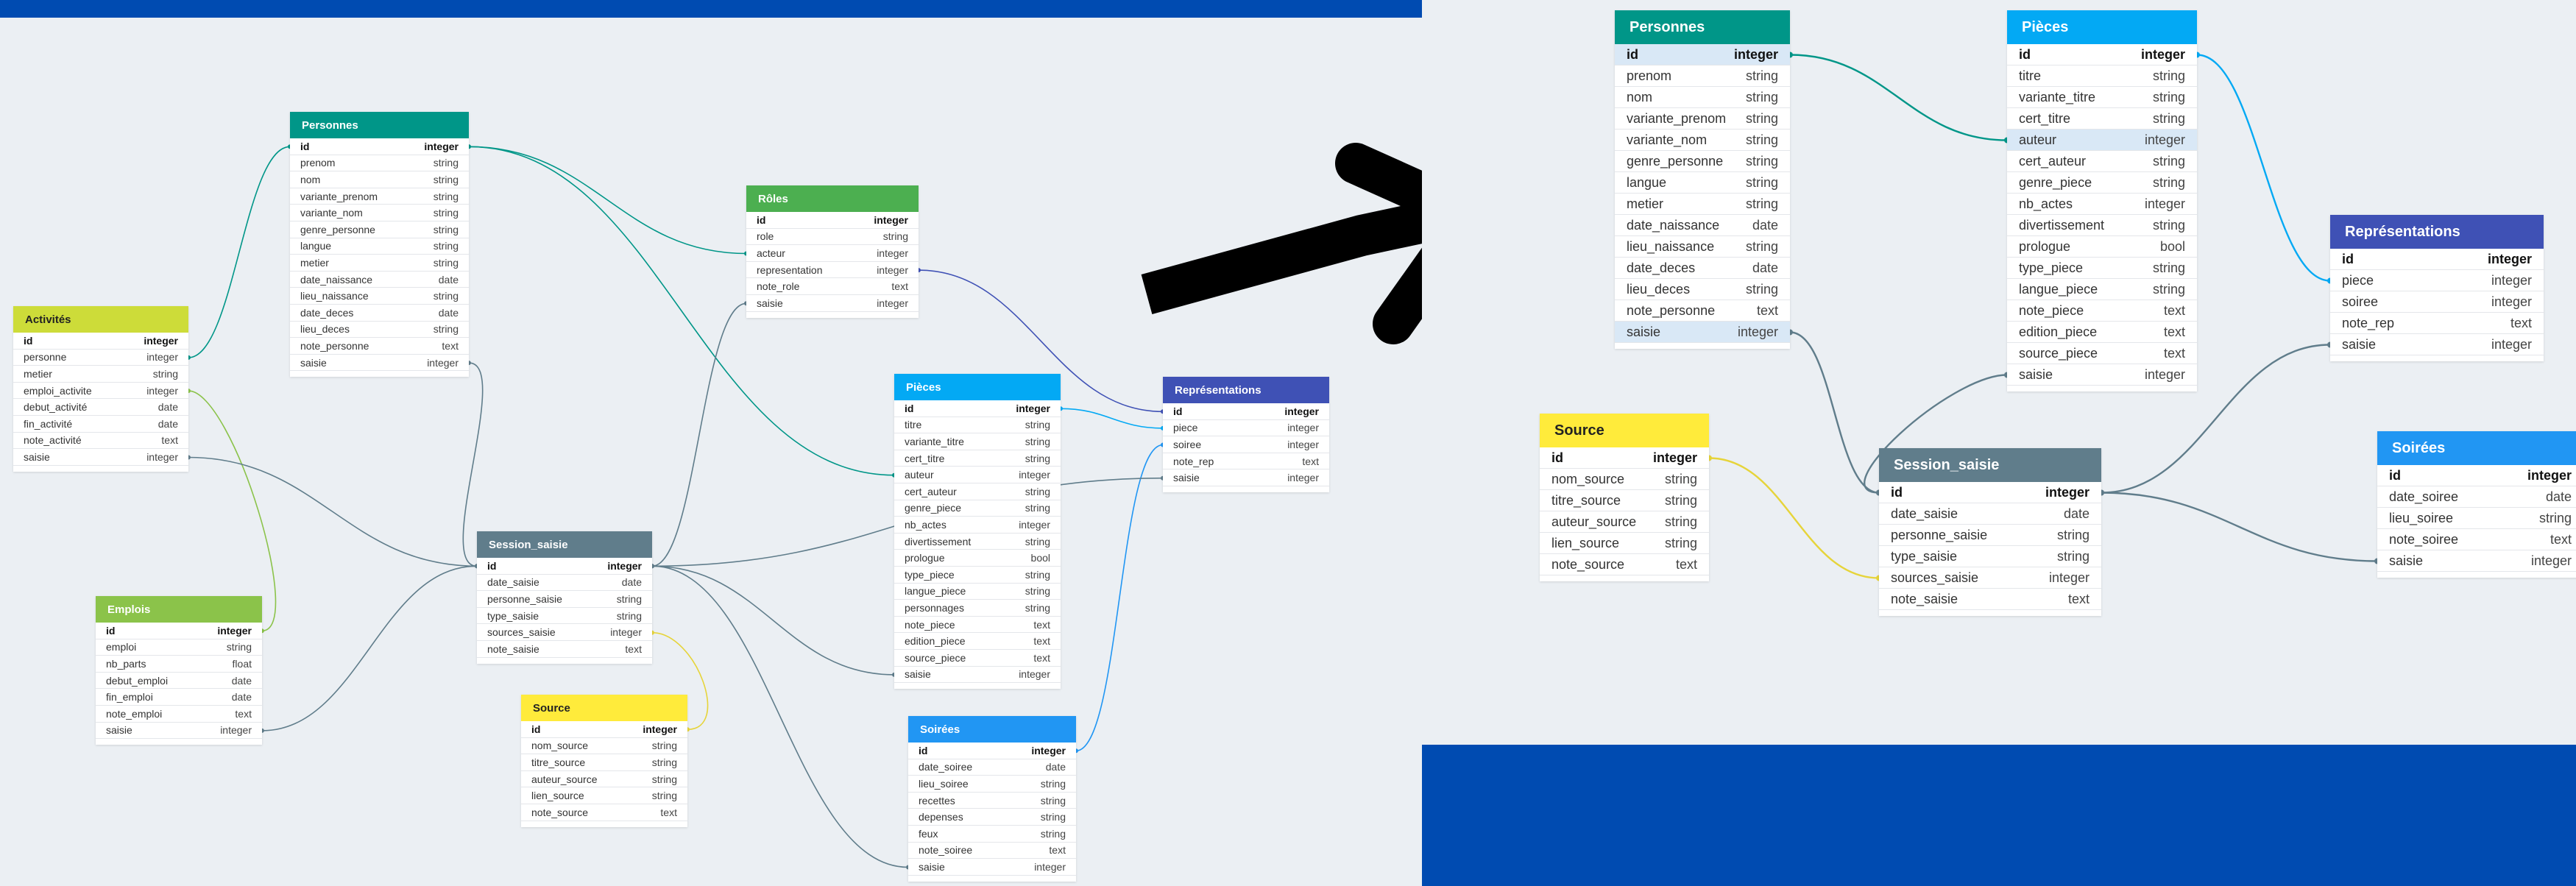 The height and width of the screenshot is (886, 2576). Describe the element at coordinates (379, 313) in the screenshot. I see `field-row: date_deces date` at that location.